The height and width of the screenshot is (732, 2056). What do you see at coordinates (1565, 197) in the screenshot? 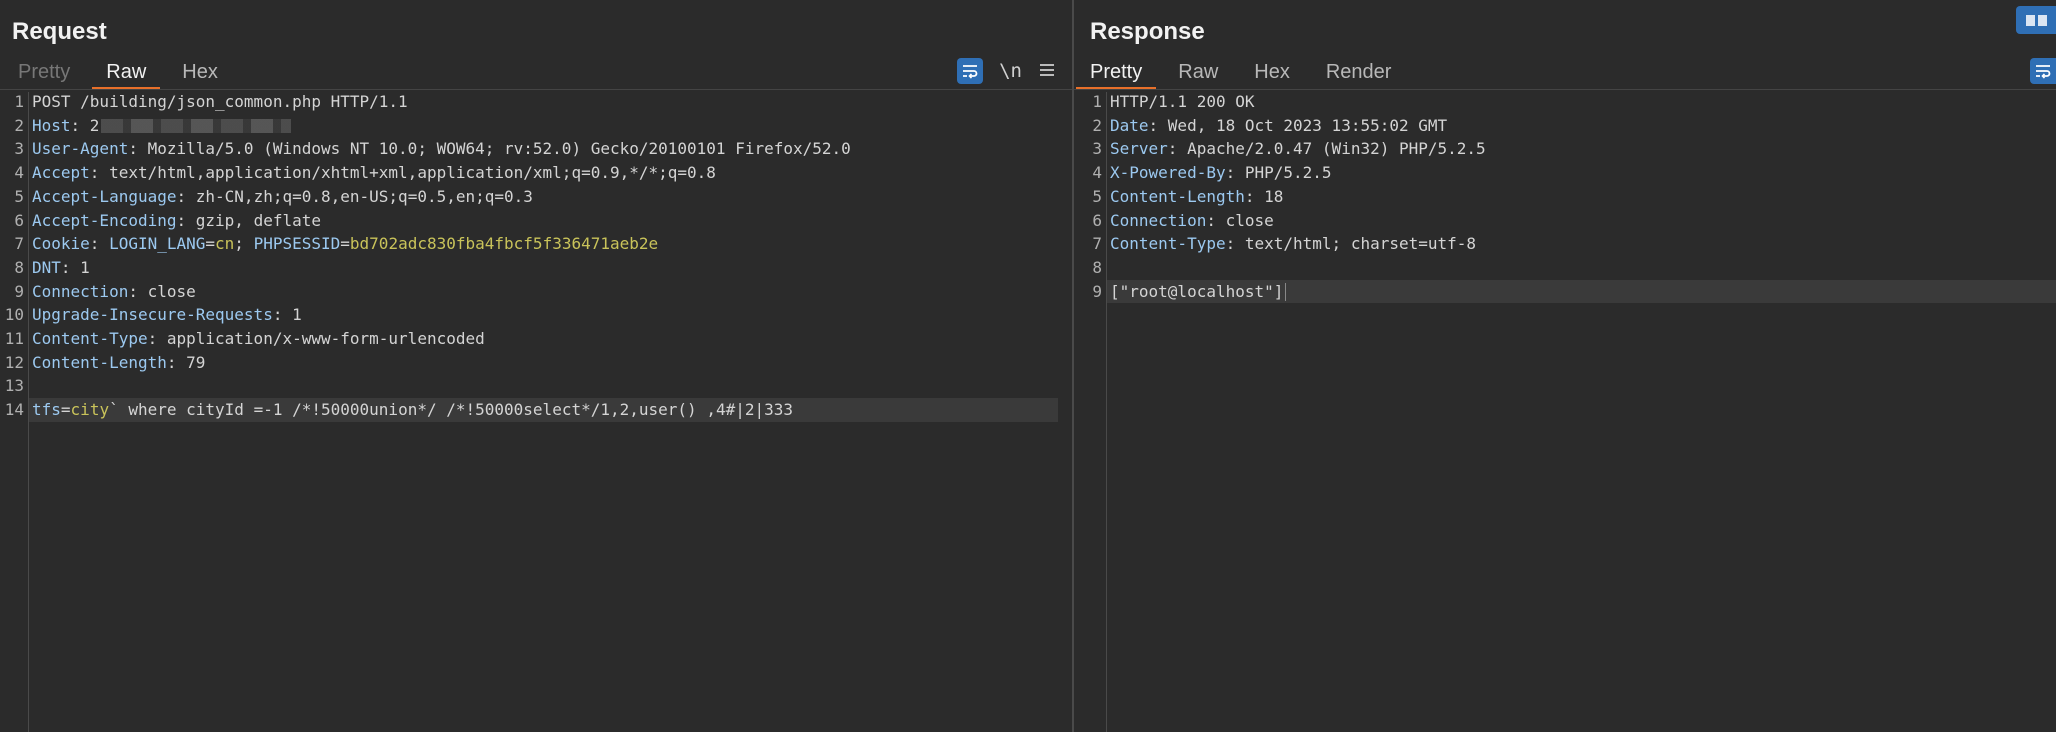
I see `code-line: 5 Content-Length: 18` at bounding box center [1565, 197].